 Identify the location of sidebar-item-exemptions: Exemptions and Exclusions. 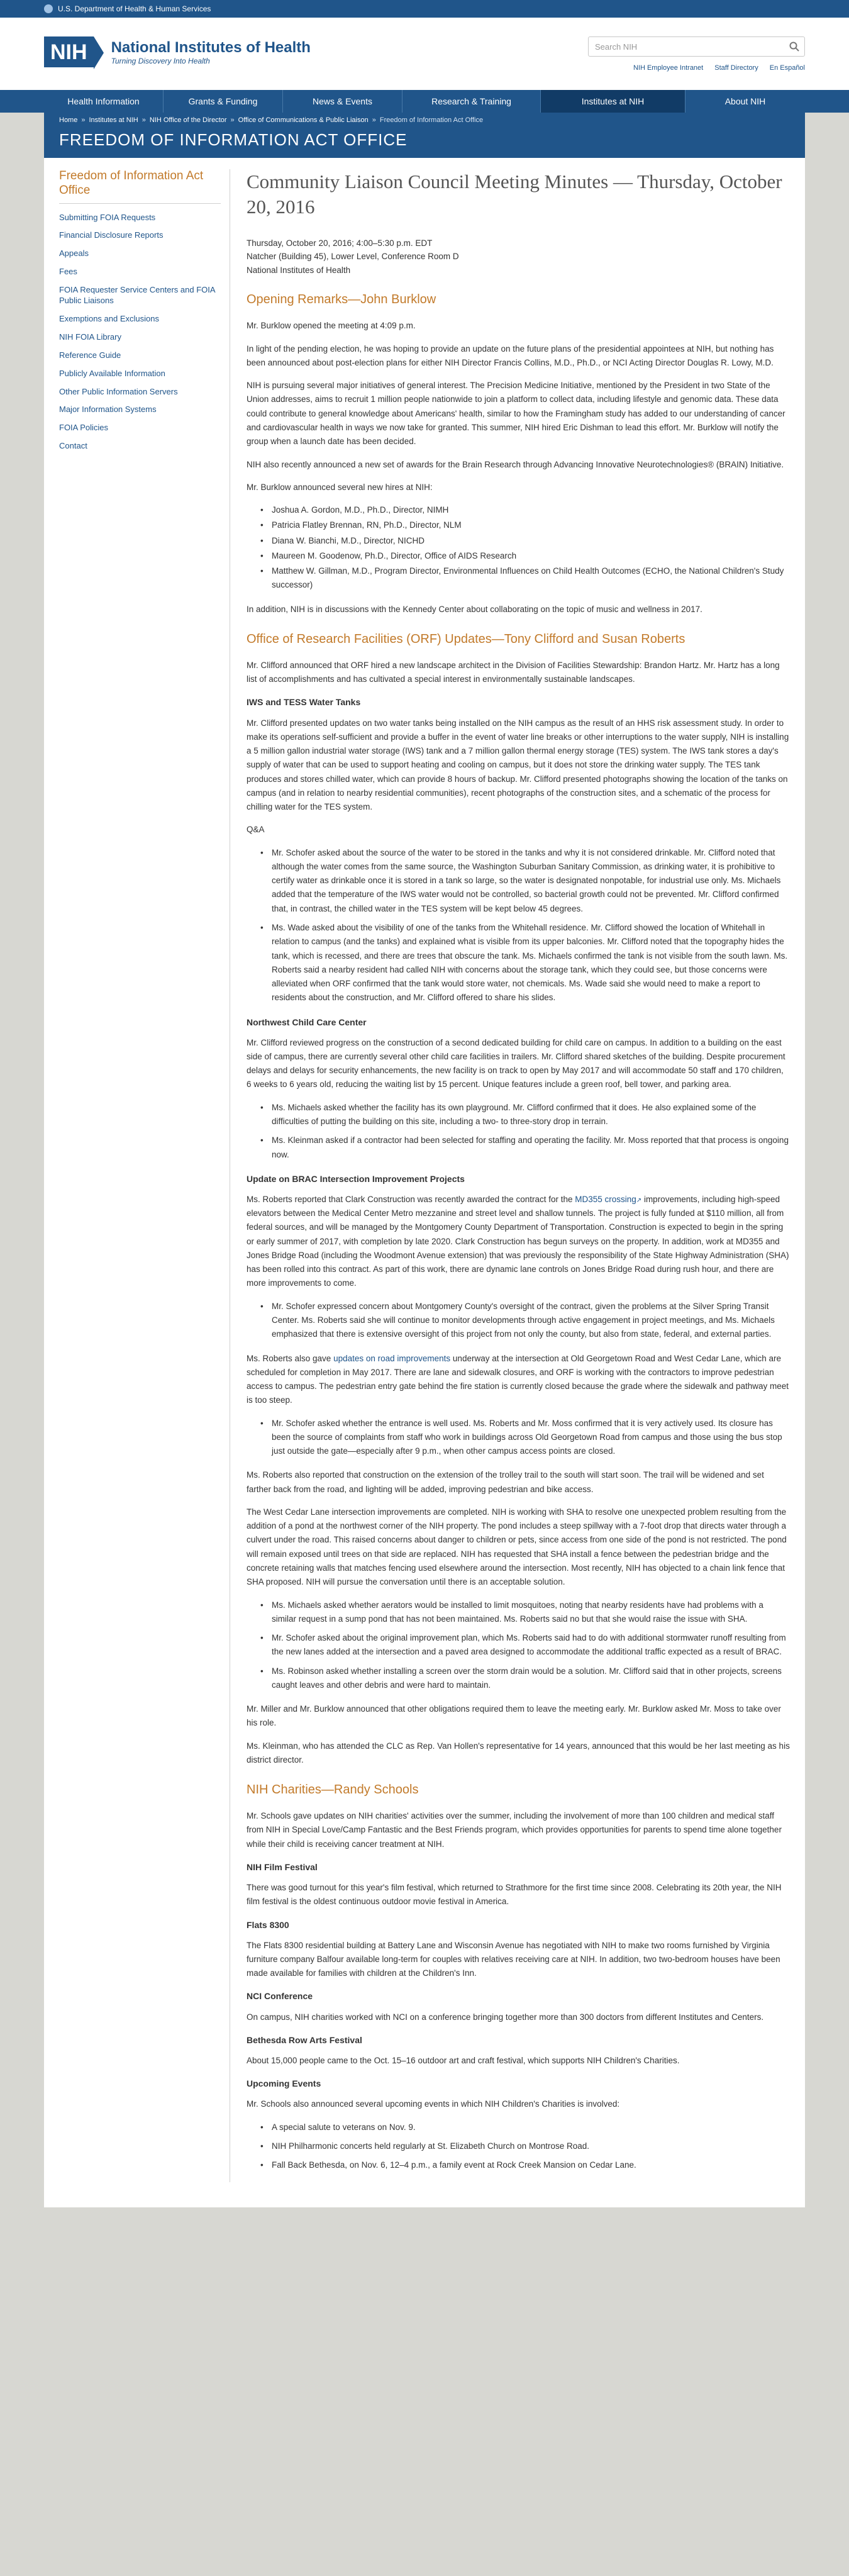
(140, 319).